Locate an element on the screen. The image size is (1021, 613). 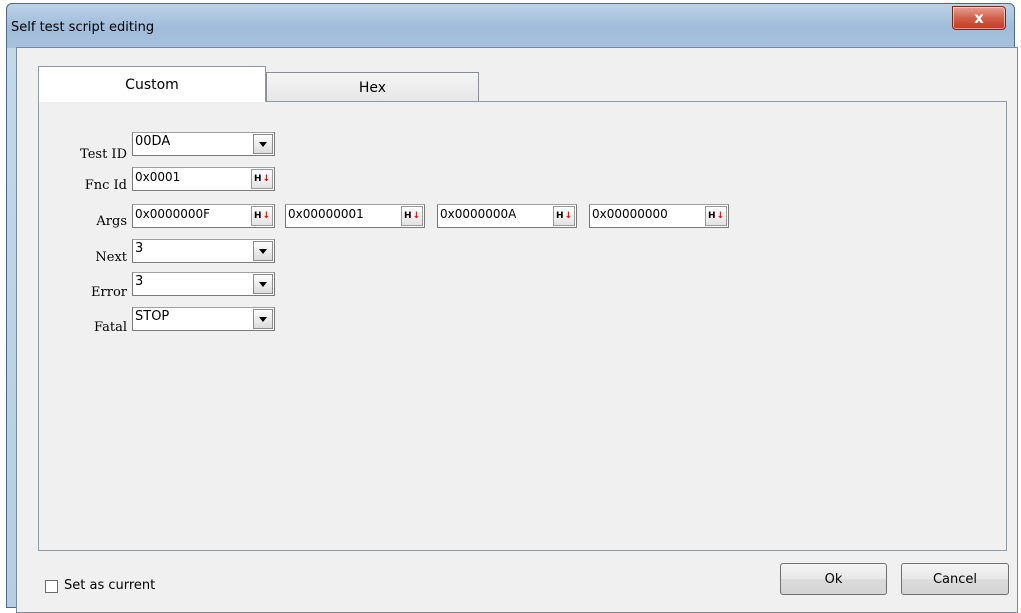
fatal-label: Fatal is located at coordinates (110, 327).